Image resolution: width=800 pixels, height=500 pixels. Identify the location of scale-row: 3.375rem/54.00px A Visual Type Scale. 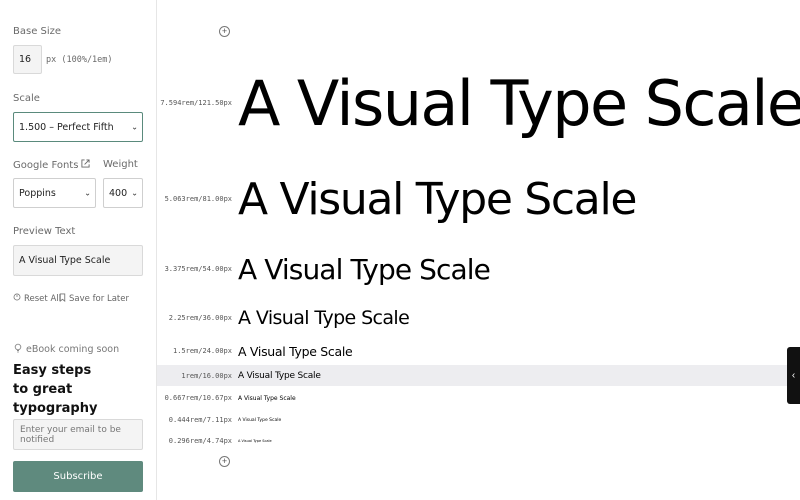
(472, 269).